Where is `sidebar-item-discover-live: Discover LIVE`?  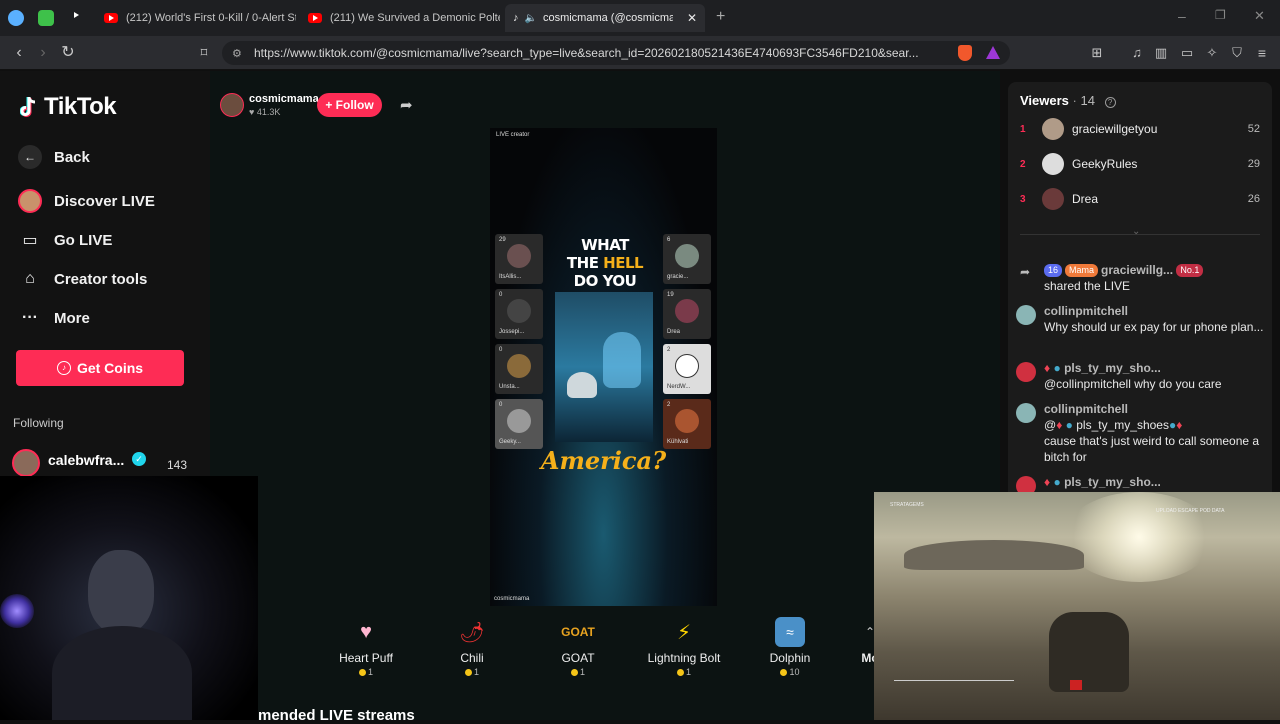
sidebar-item-discover-live: Discover LIVE is located at coordinates (86, 201).